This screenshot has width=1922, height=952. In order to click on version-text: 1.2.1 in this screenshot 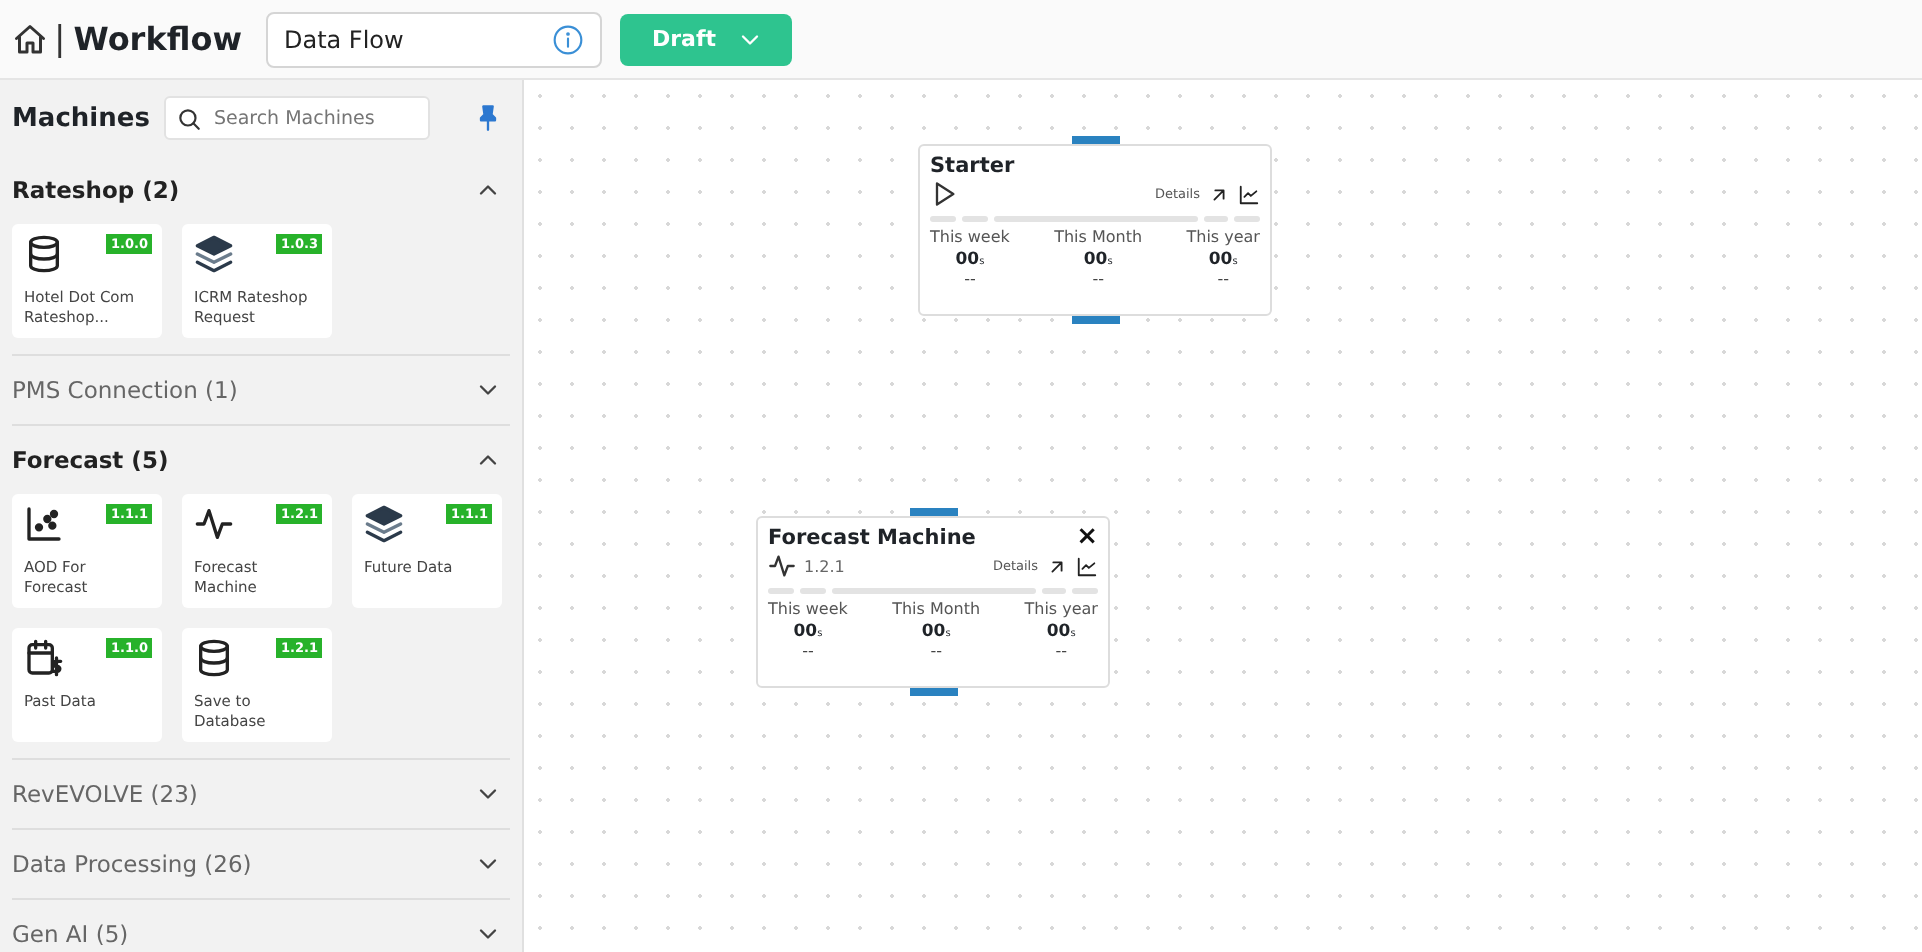, I will do `click(824, 566)`.